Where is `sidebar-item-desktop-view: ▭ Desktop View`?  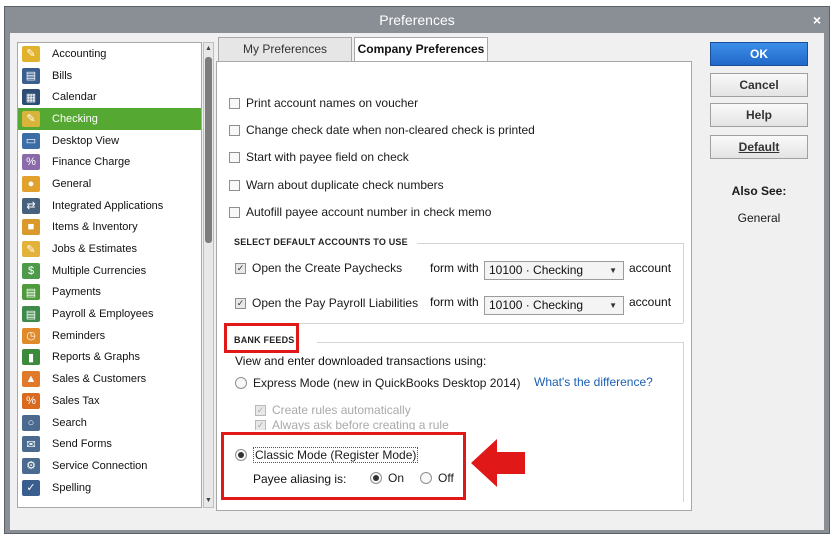
sidebar-item-desktop-view: ▭ Desktop View is located at coordinates (109, 141).